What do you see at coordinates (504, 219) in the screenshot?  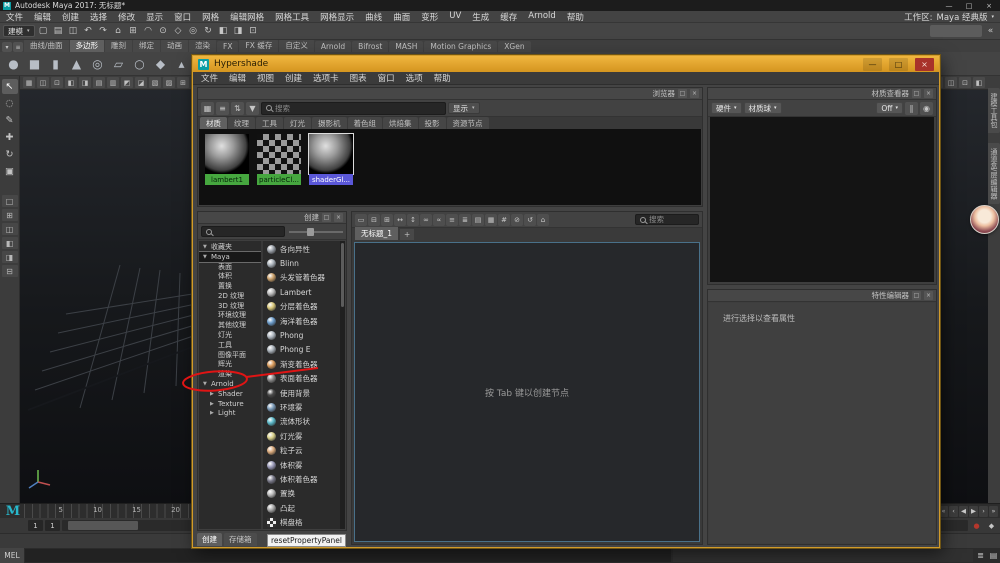 I see `graph-tool-icon: #` at bounding box center [504, 219].